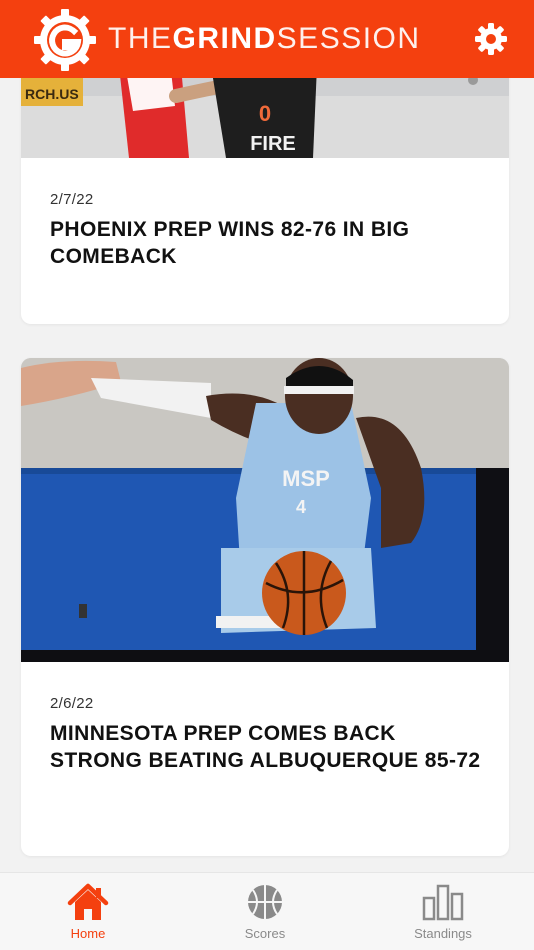 The width and height of the screenshot is (534, 950). I want to click on jersey-text: FIRE, so click(273, 144).